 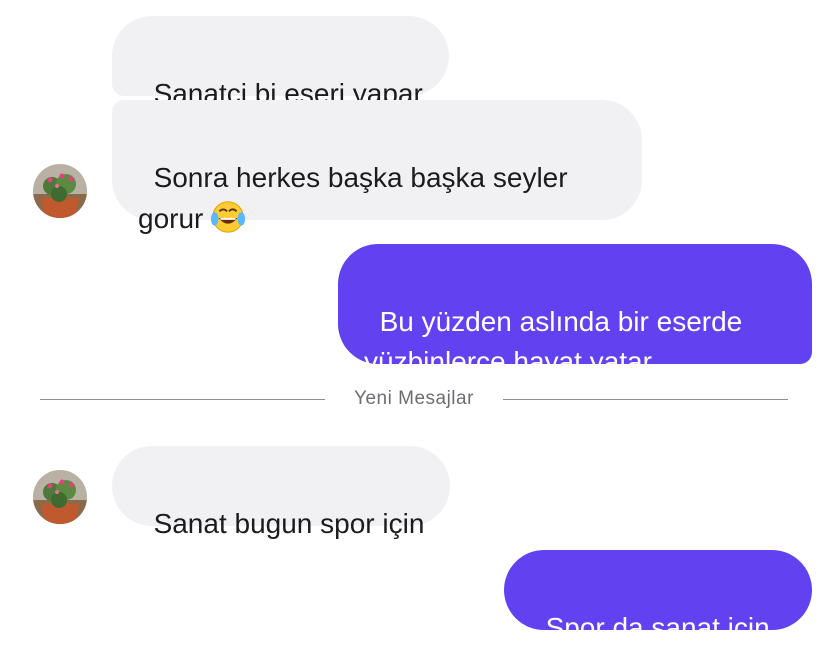 What do you see at coordinates (280, 62) in the screenshot?
I see `incoming-message-bubble: Sanatçi bi eseri yapar` at bounding box center [280, 62].